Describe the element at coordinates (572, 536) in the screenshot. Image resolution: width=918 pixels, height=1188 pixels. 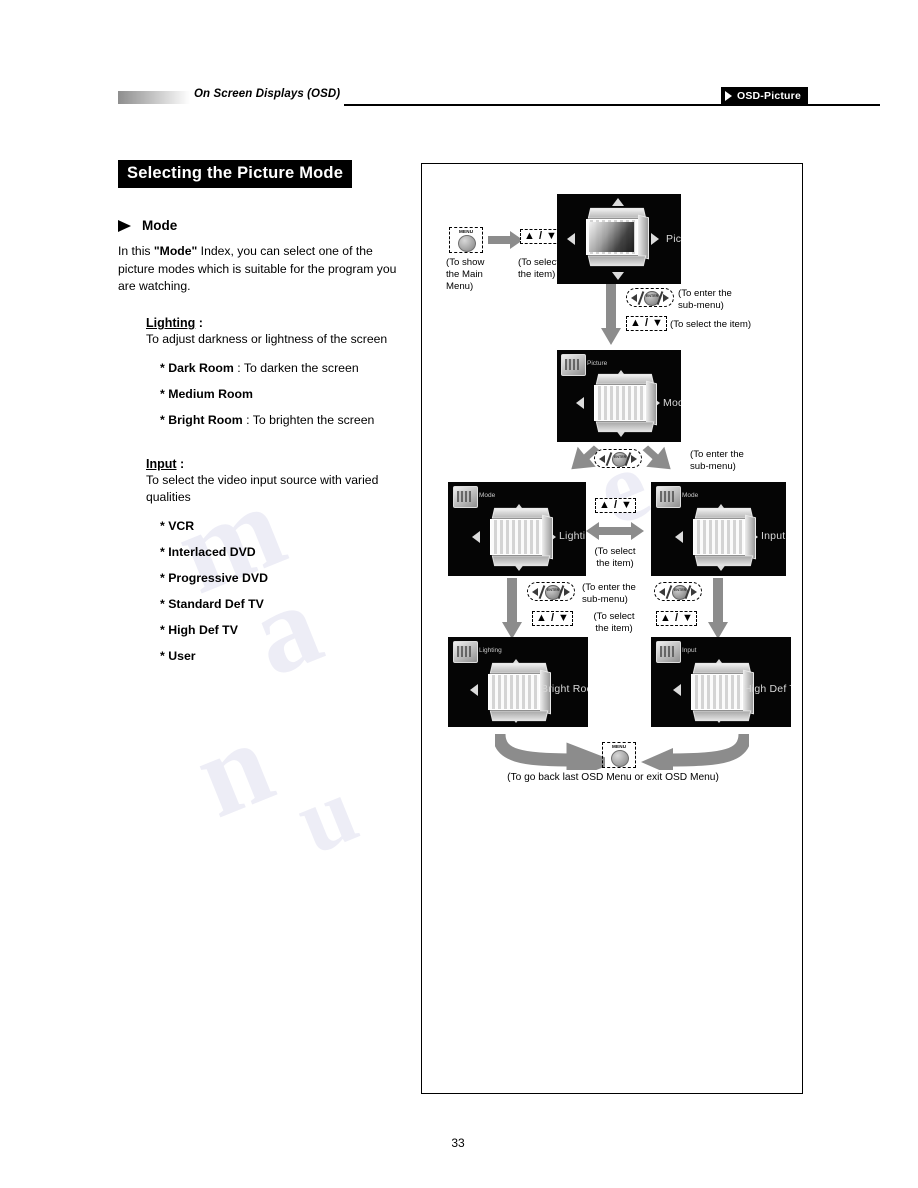
I see `osd-panel-lighting-title: Lighting` at that location.